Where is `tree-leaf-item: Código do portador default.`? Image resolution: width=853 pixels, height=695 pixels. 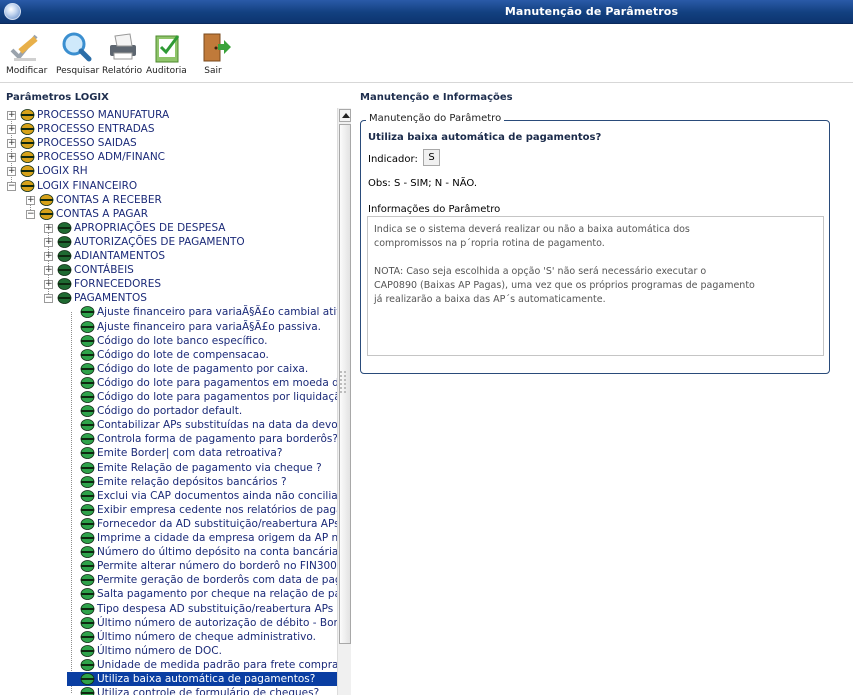 tree-leaf-item: Código do portador default. is located at coordinates (171, 411).